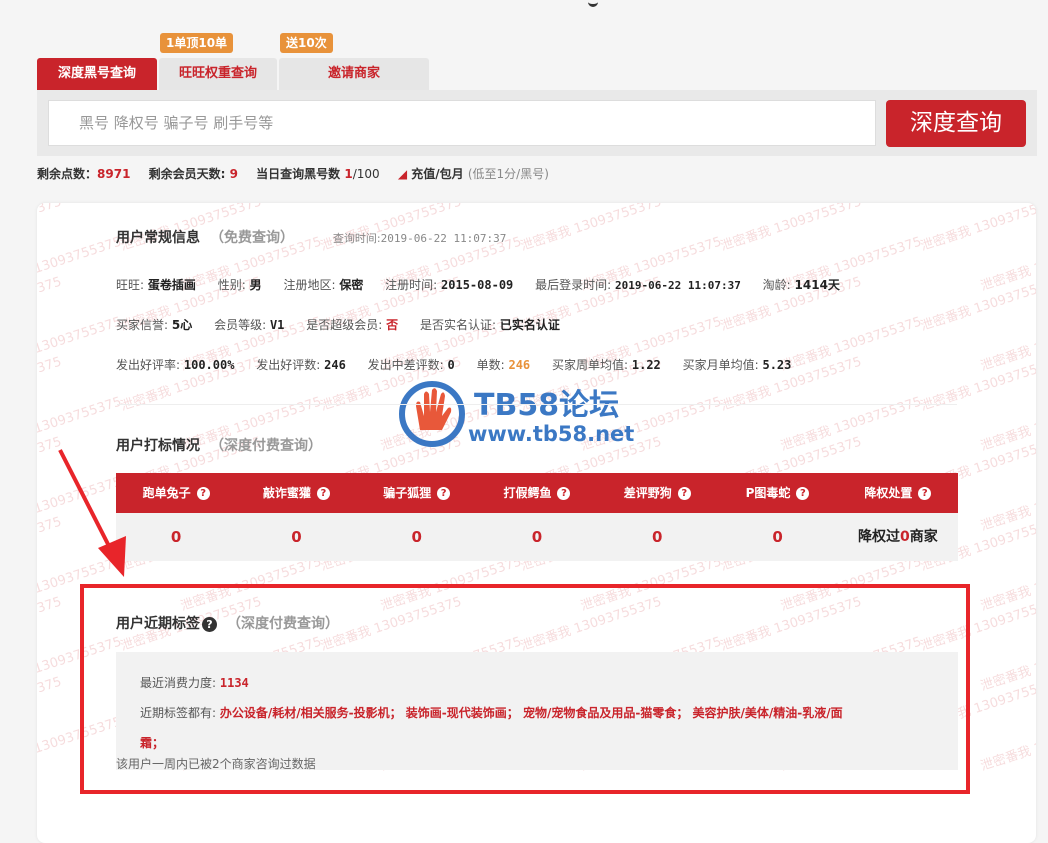  What do you see at coordinates (657, 537) in the screenshot?
I see `mark-value-bad-review: 0` at bounding box center [657, 537].